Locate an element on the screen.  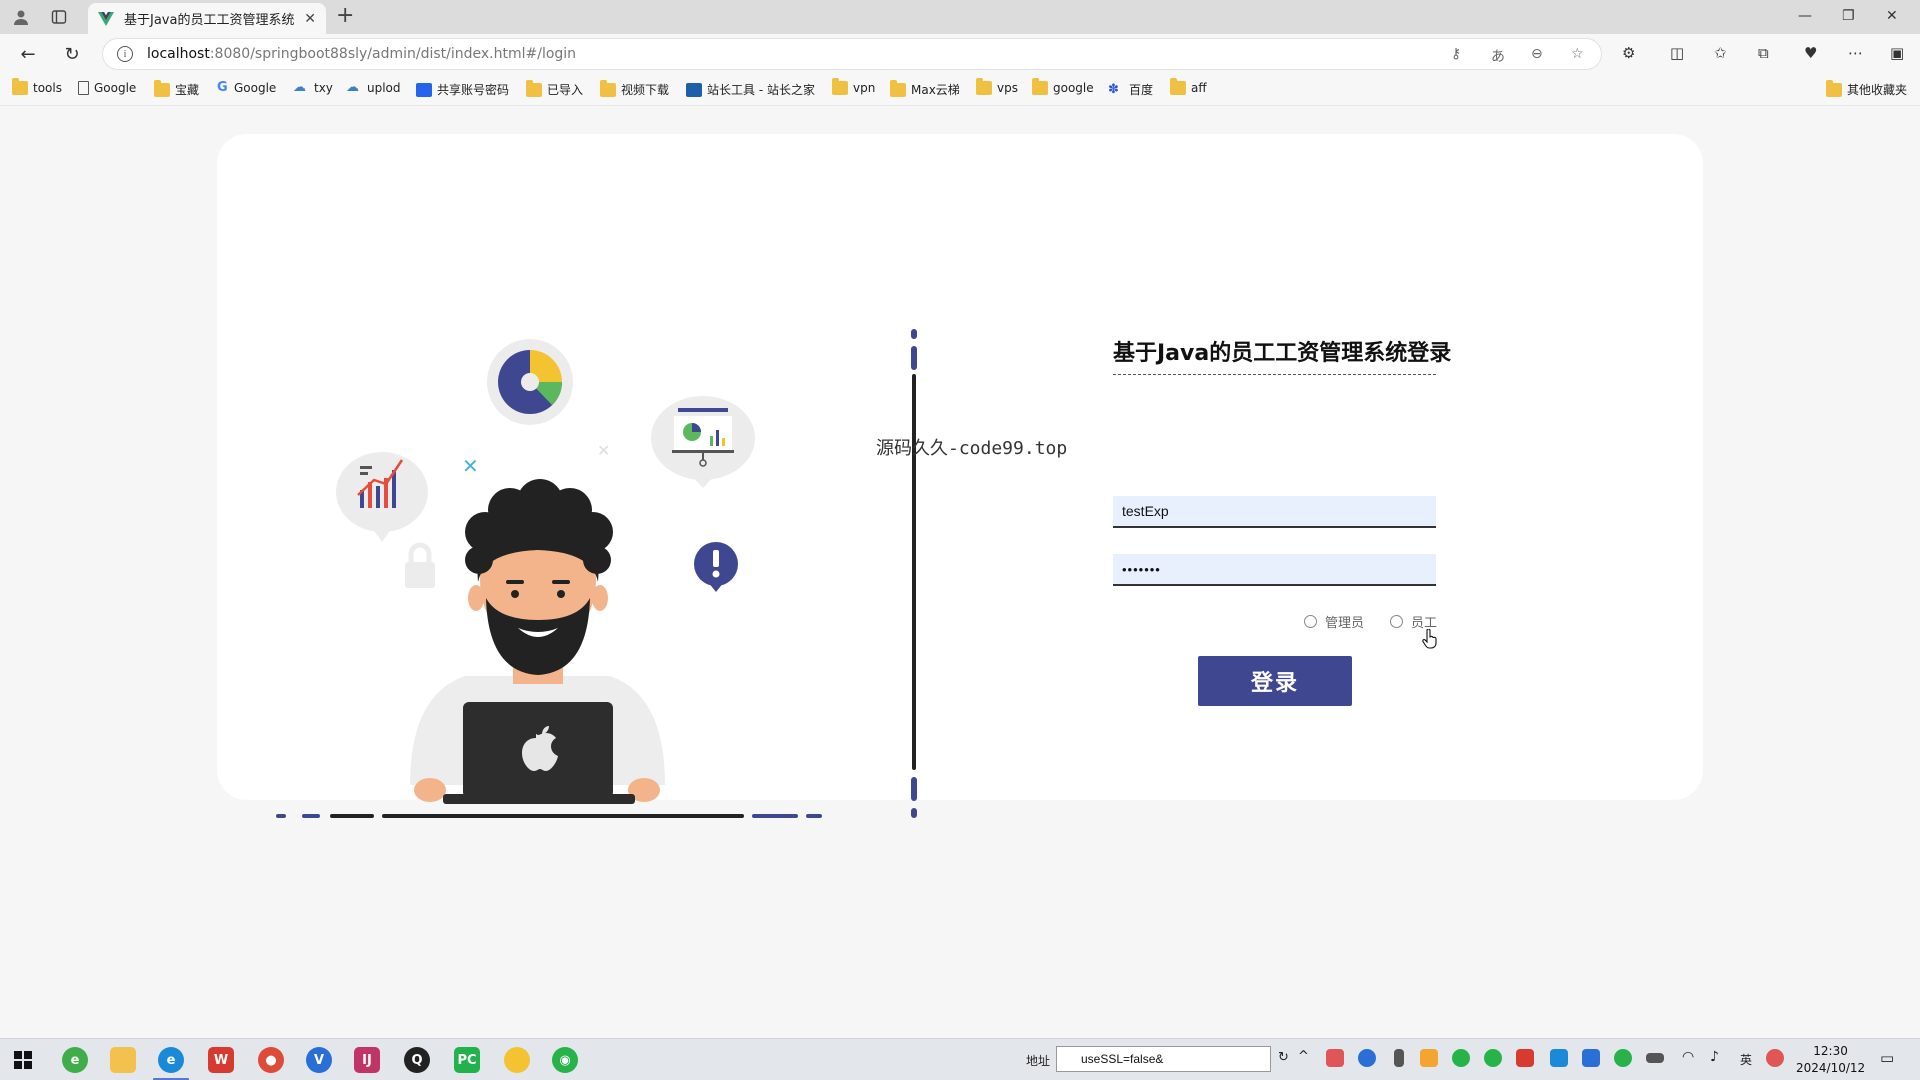
bookmark-google: Google is located at coordinates (107, 88).